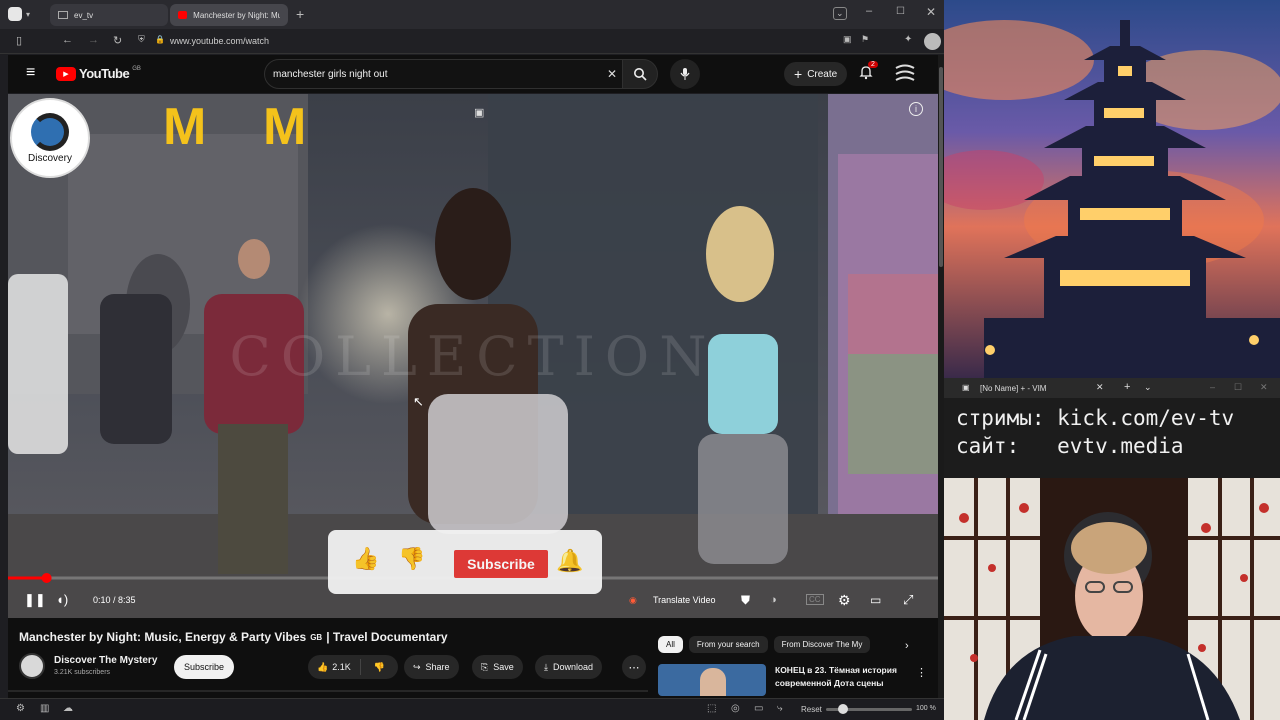 The width and height of the screenshot is (1280, 720). Describe the element at coordinates (446, 74) in the screenshot. I see `search-box: manchester girls night out ✕` at that location.